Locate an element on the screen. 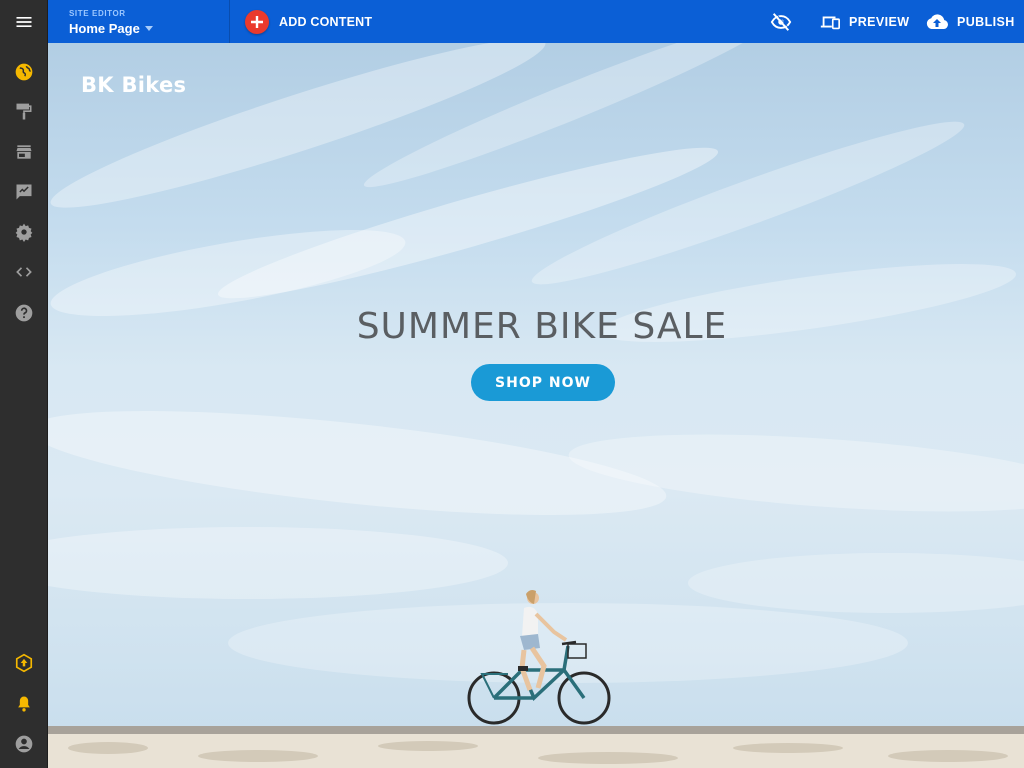 The height and width of the screenshot is (768, 1024). globe-icon is located at coordinates (24, 72).